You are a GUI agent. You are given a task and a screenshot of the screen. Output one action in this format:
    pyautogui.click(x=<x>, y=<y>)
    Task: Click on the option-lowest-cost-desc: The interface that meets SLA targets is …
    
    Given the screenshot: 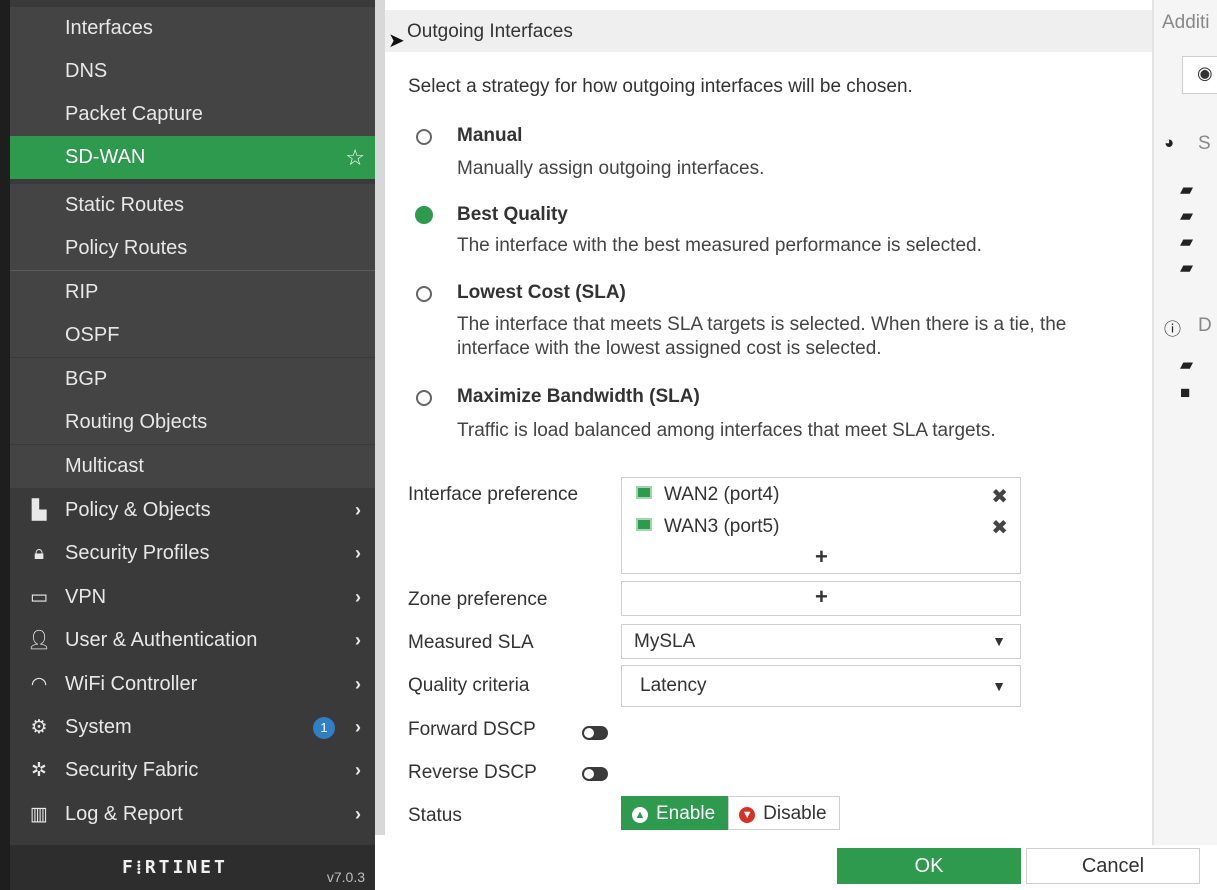 What is the action you would take?
    pyautogui.click(x=762, y=336)
    